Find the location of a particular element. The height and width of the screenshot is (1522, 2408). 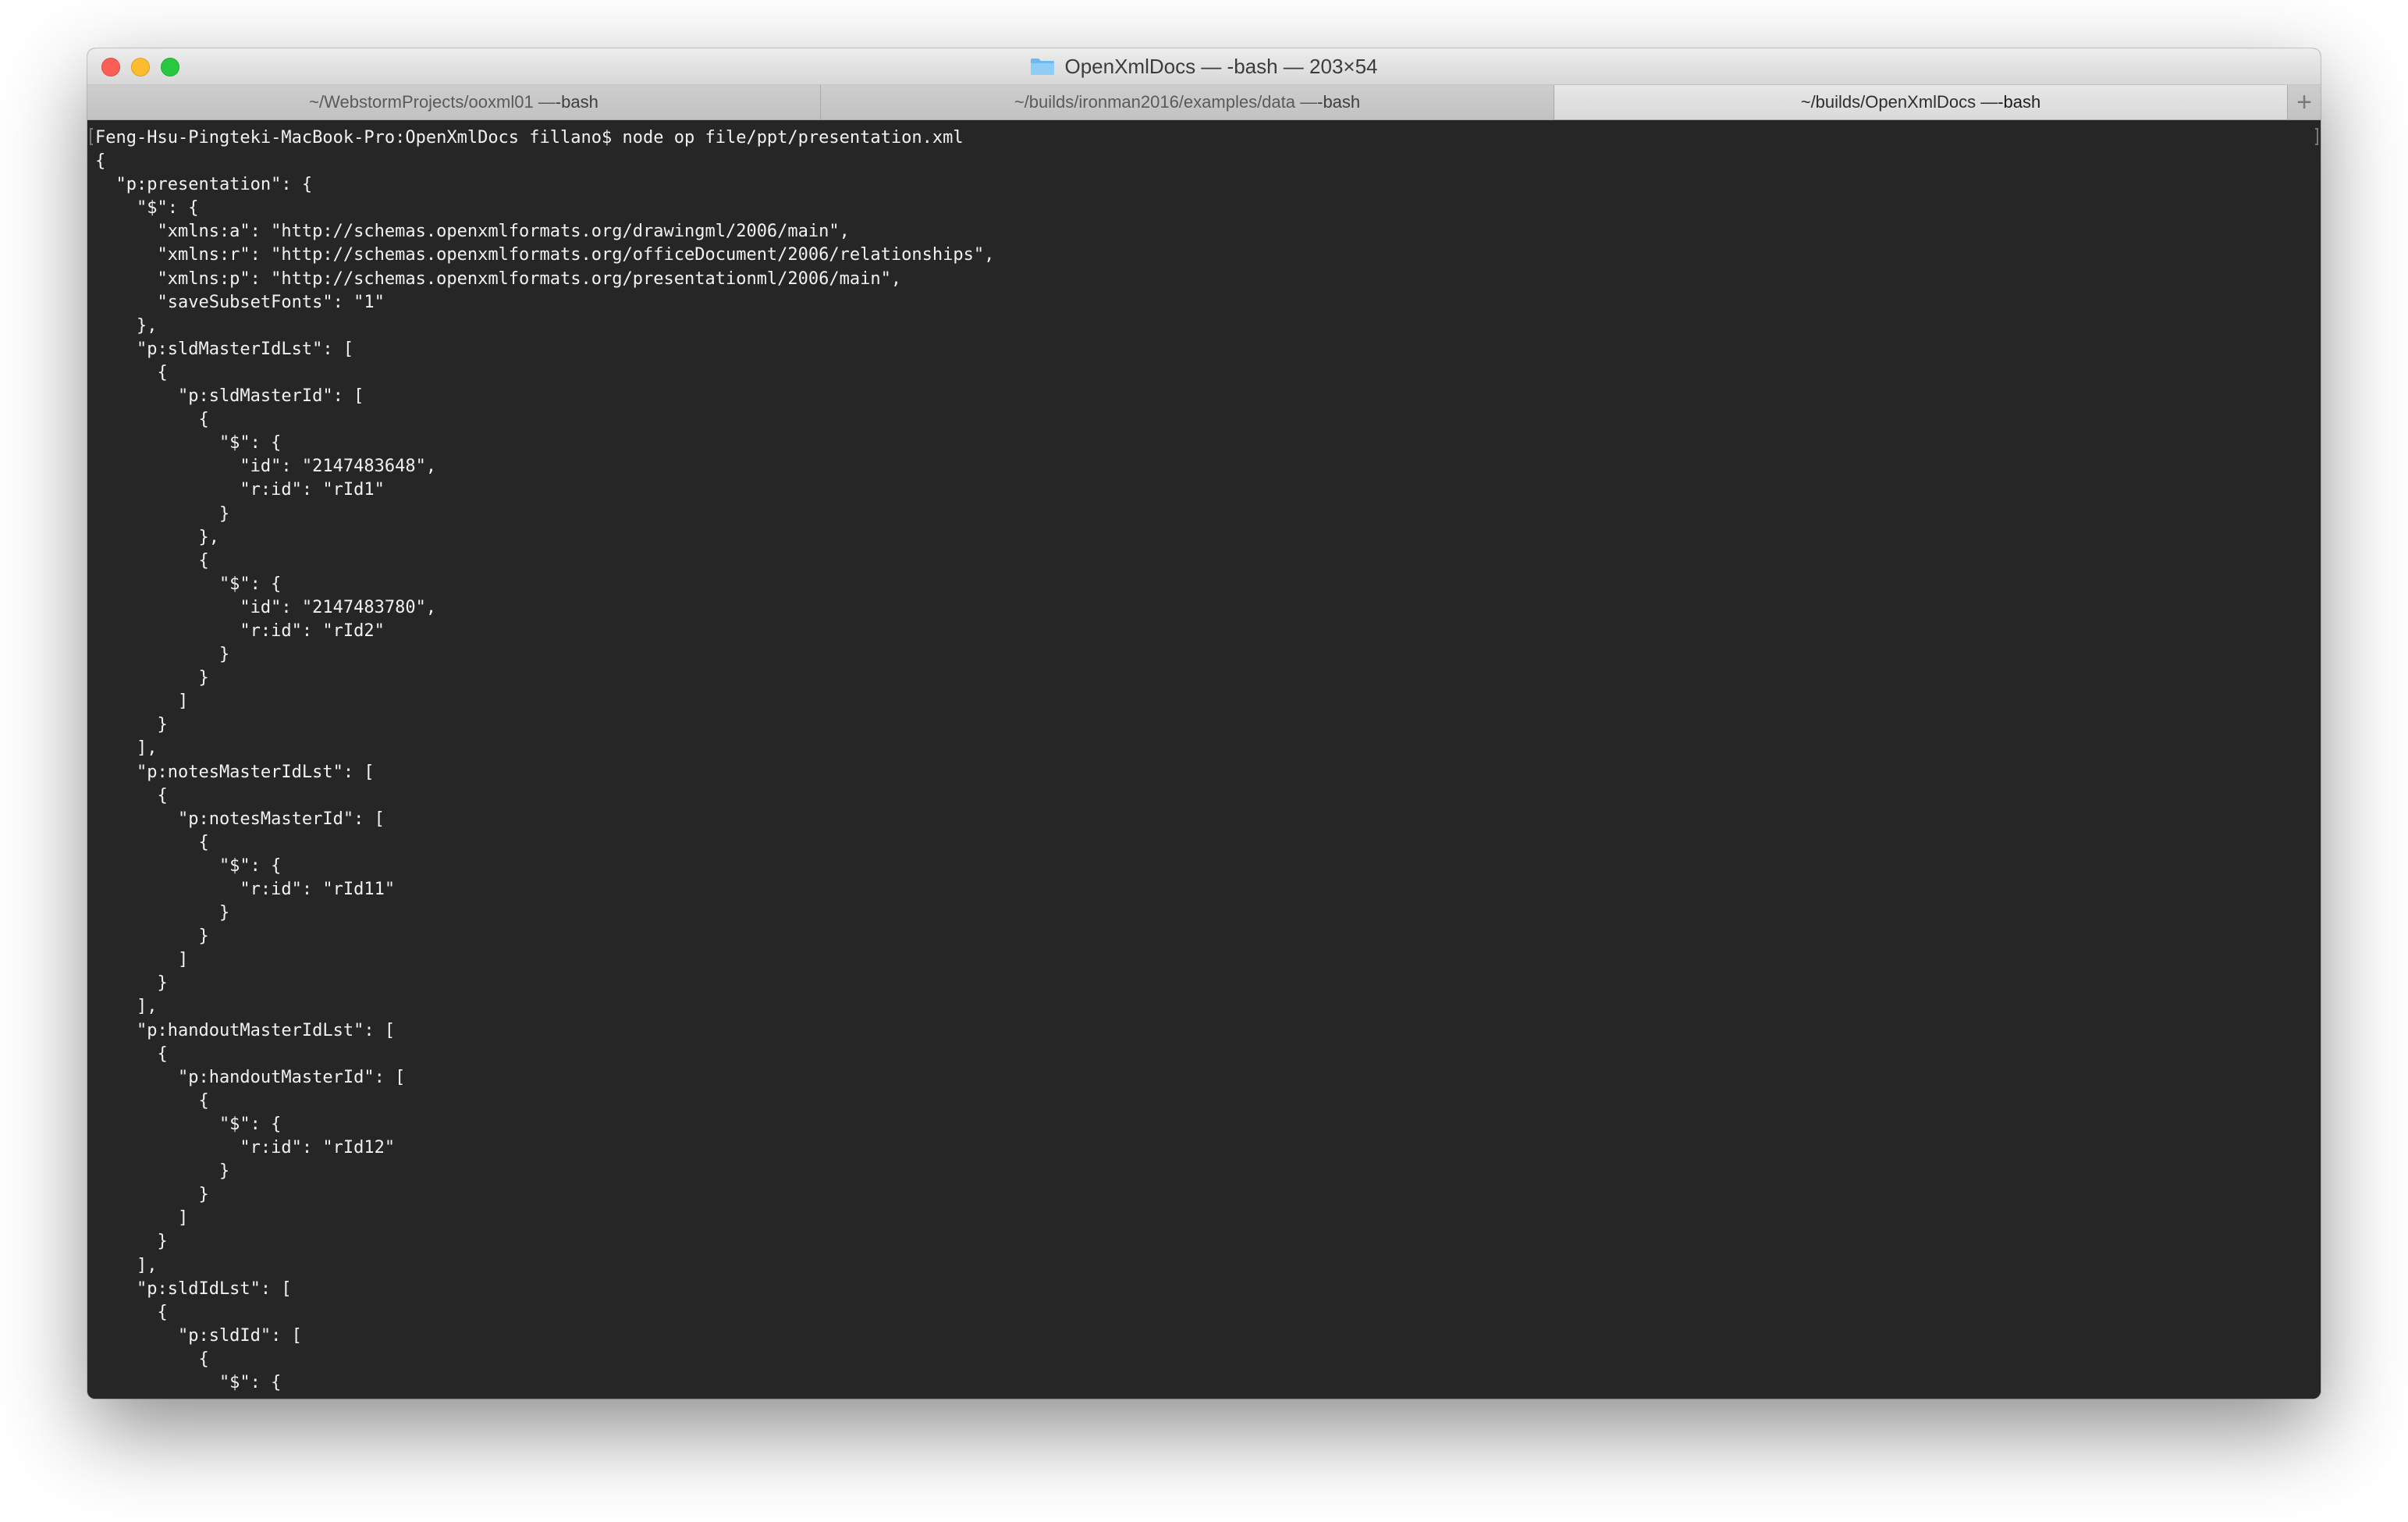

output-line: "saveSubsetFonts": "1" is located at coordinates (240, 302).